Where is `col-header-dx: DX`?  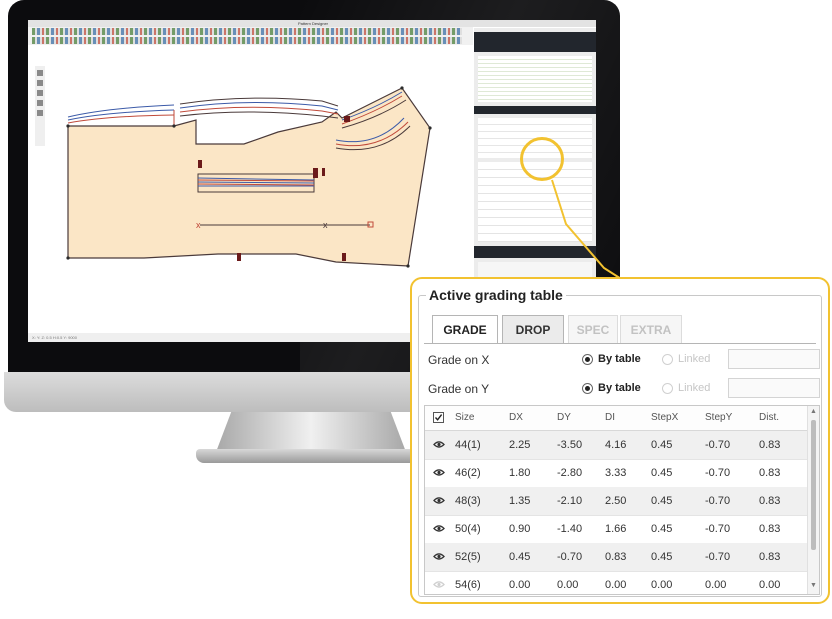
col-header-dx: DX is located at coordinates (516, 417).